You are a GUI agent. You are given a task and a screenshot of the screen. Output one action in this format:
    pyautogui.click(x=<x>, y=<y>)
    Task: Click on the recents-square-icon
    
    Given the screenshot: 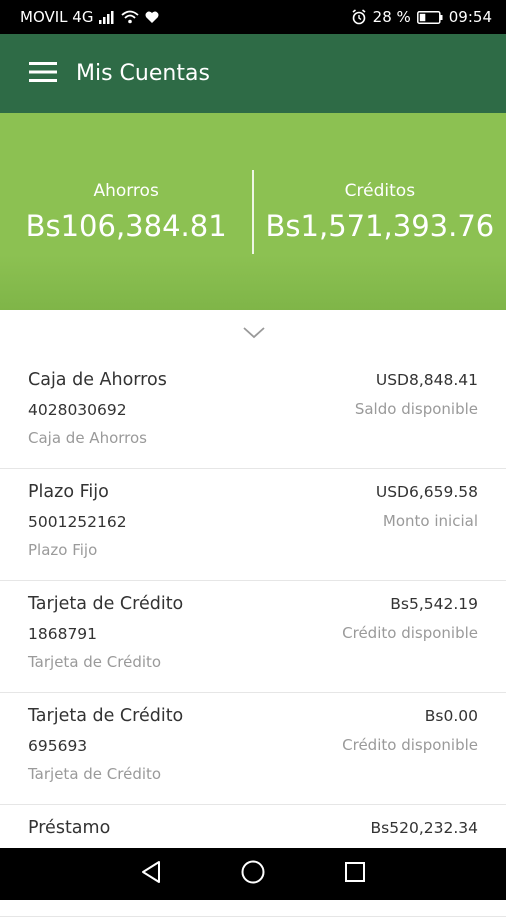 What is the action you would take?
    pyautogui.click(x=355, y=874)
    